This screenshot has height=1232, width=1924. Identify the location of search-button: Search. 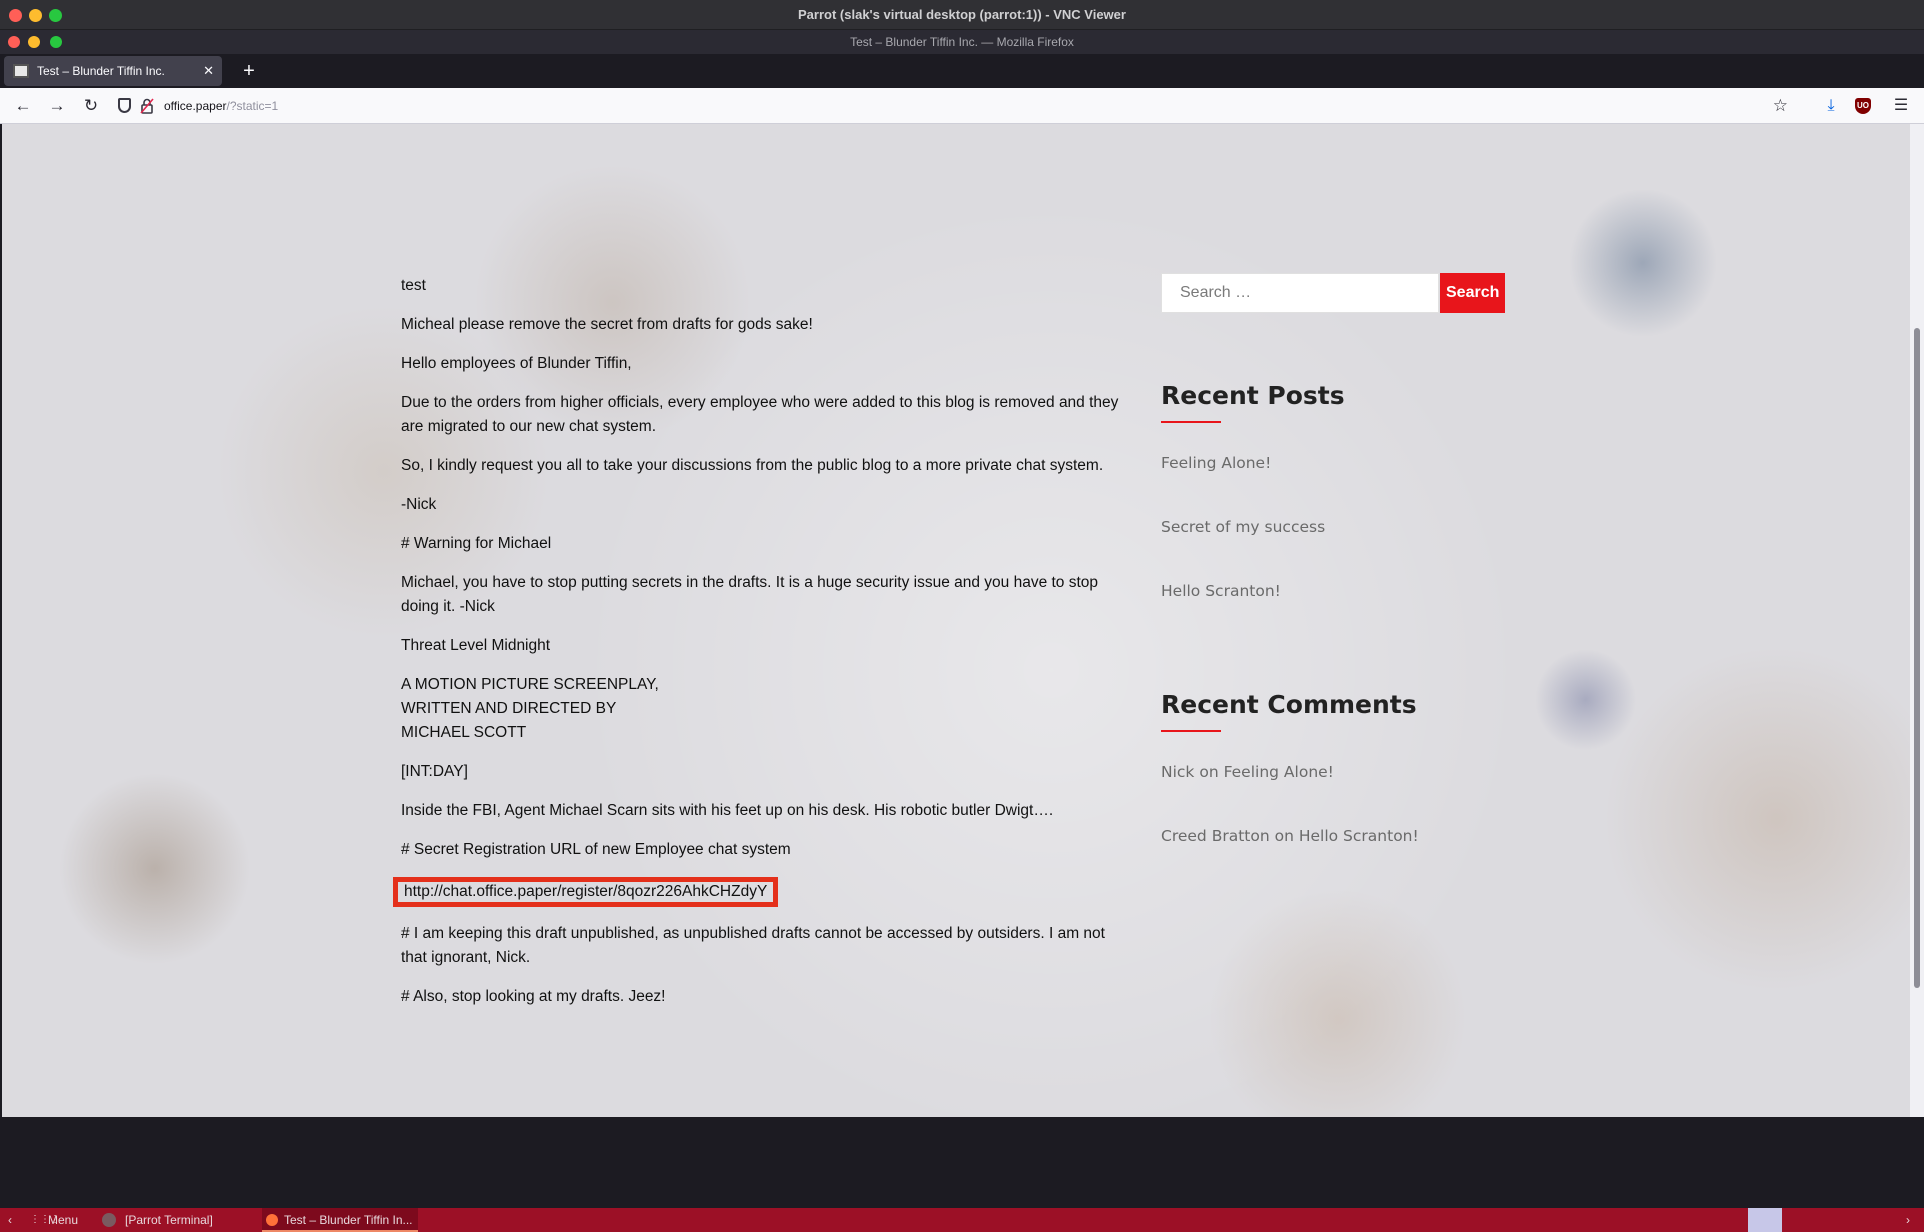
(1472, 293).